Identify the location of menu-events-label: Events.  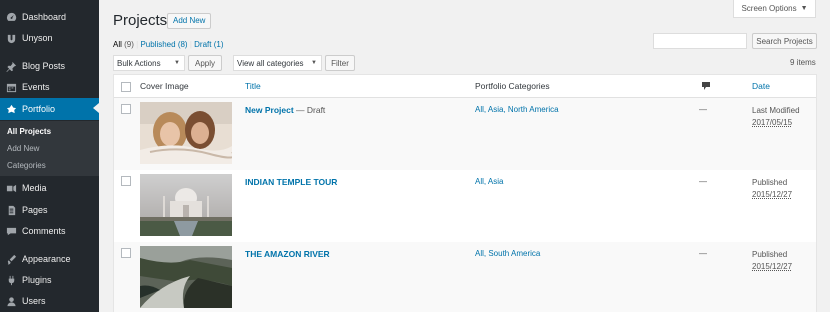
(36, 87).